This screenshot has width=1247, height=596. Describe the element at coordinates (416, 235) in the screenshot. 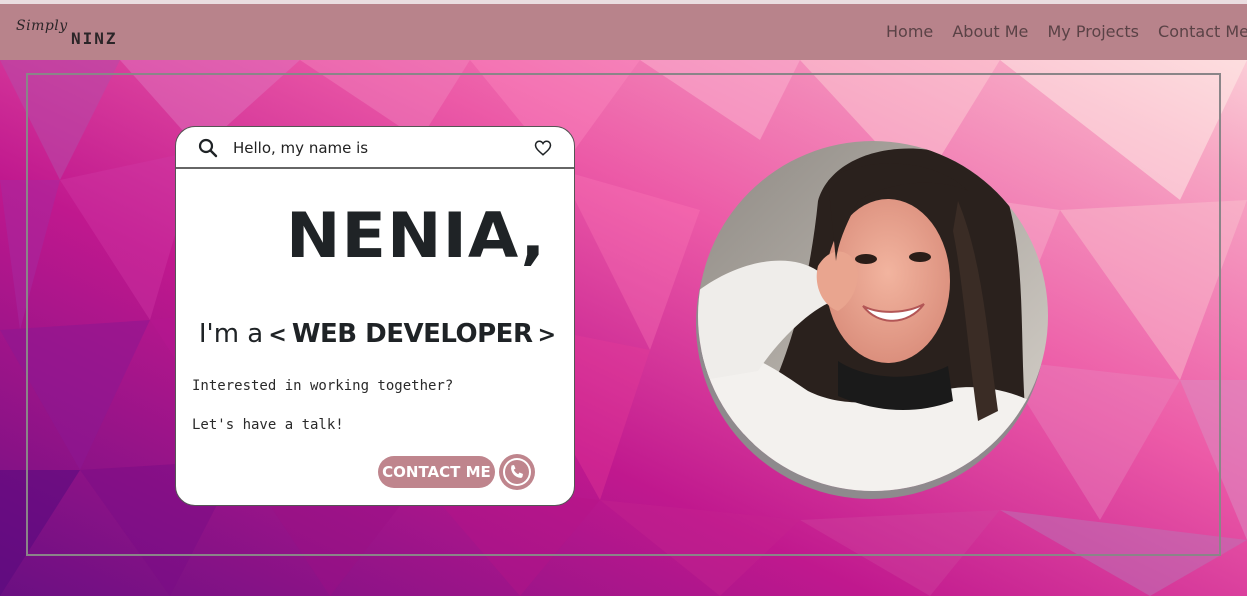

I see `hero-name: NENIA,` at that location.